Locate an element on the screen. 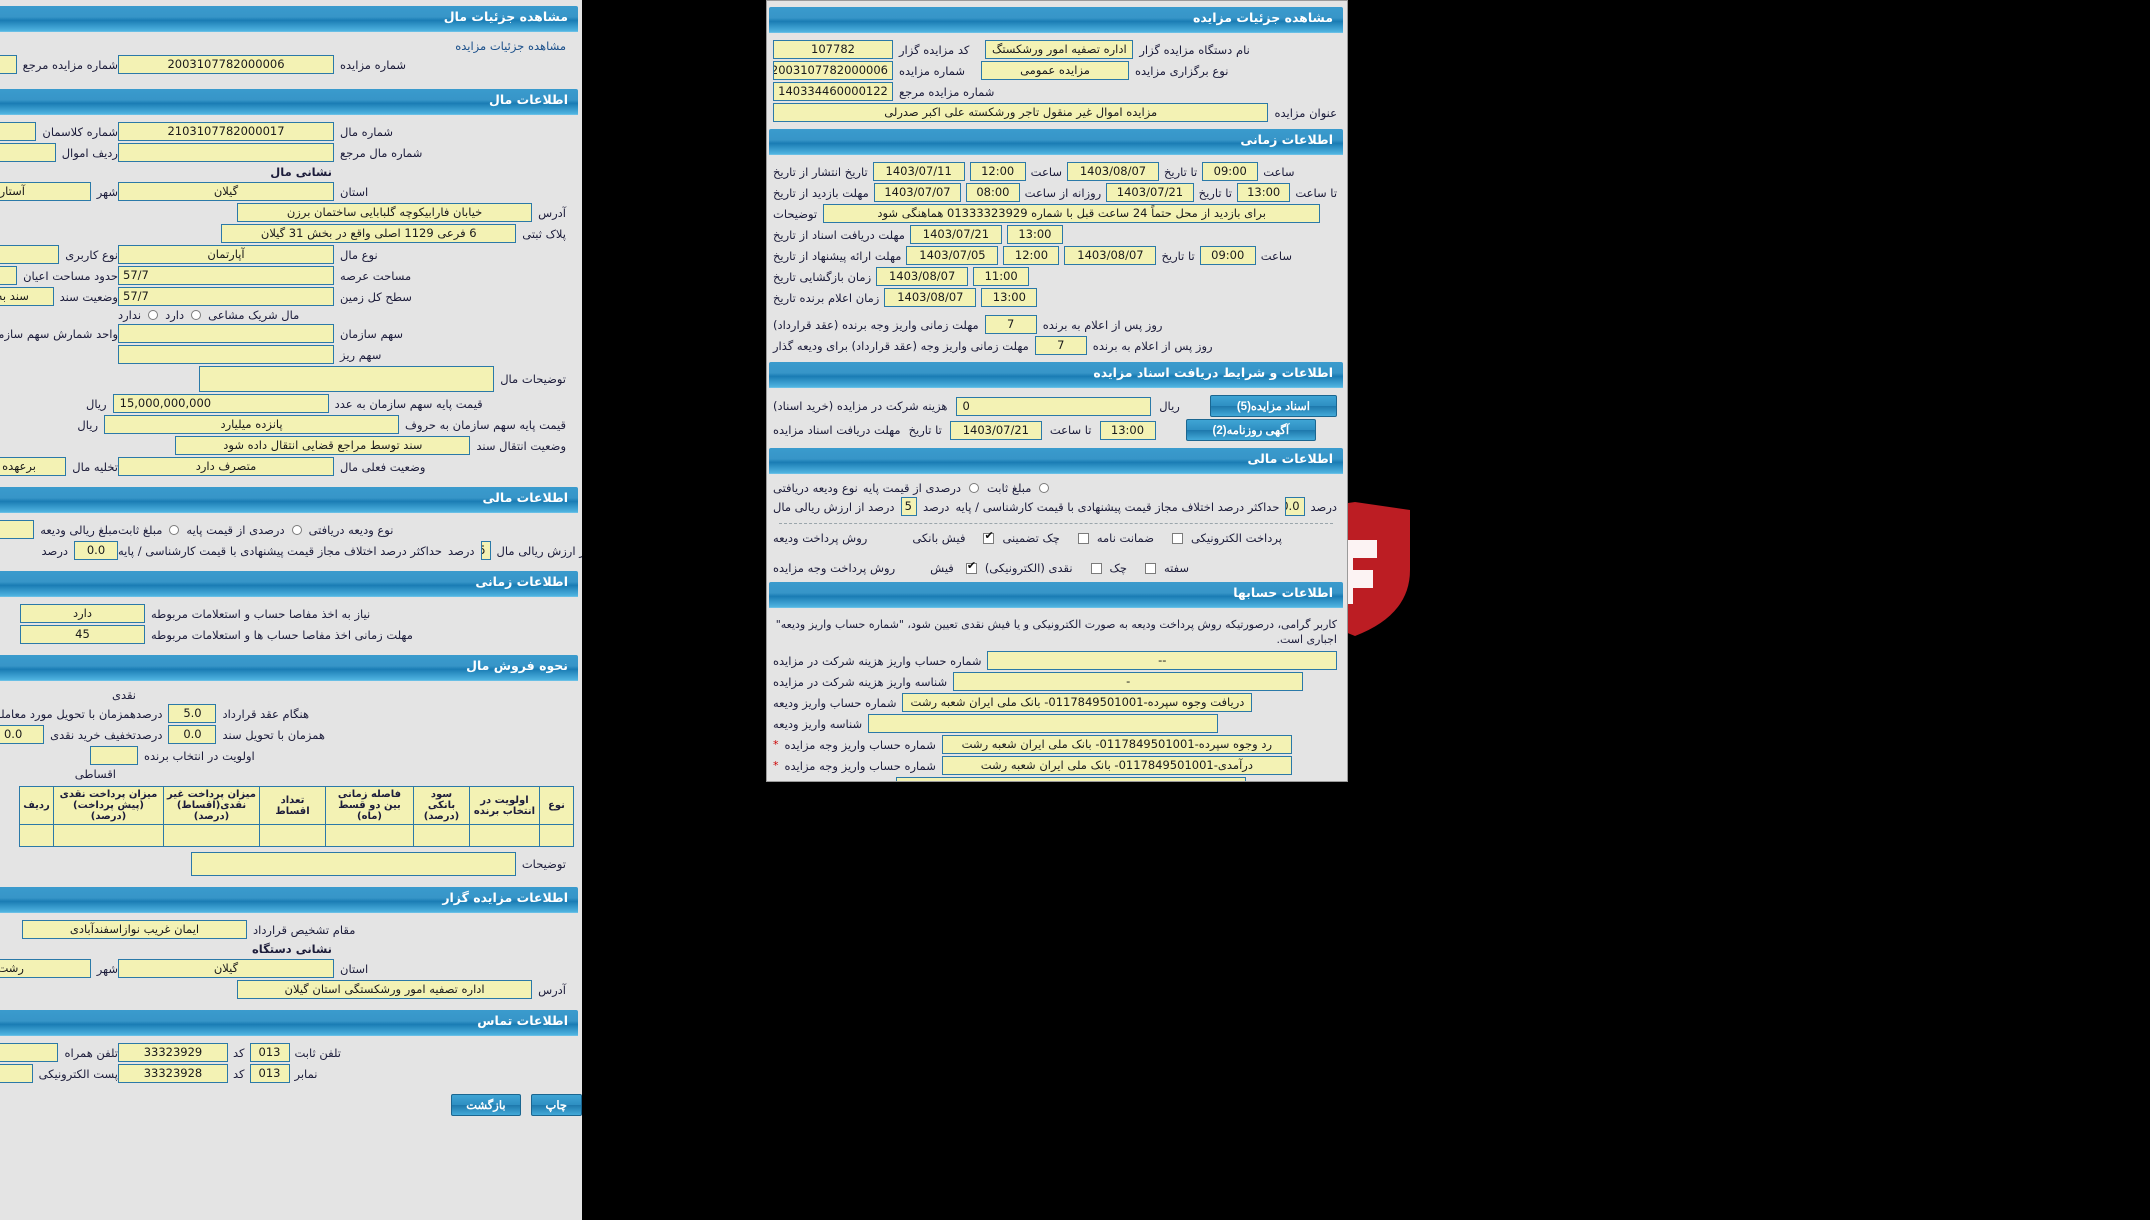 This screenshot has width=2150, height=1220. device-city-value: رشت is located at coordinates (45, 968).